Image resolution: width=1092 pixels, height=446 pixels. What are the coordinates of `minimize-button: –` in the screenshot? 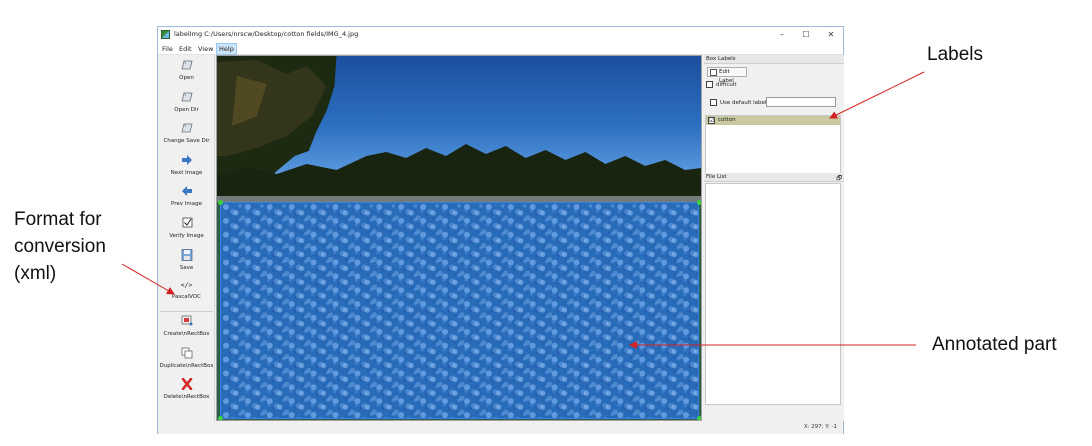 It's located at (782, 35).